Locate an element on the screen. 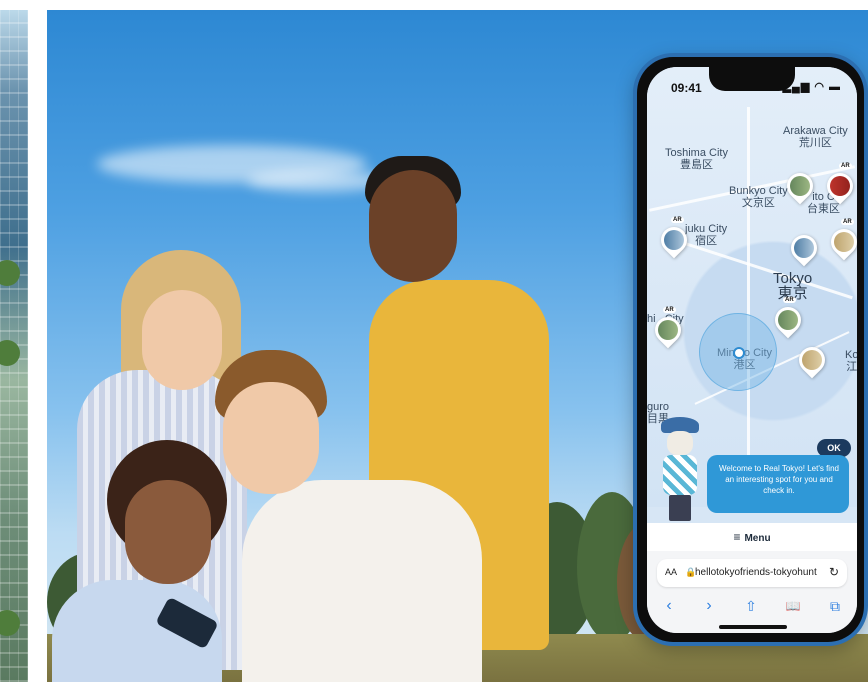  district-ko: Ko 江 is located at coordinates (851, 361).